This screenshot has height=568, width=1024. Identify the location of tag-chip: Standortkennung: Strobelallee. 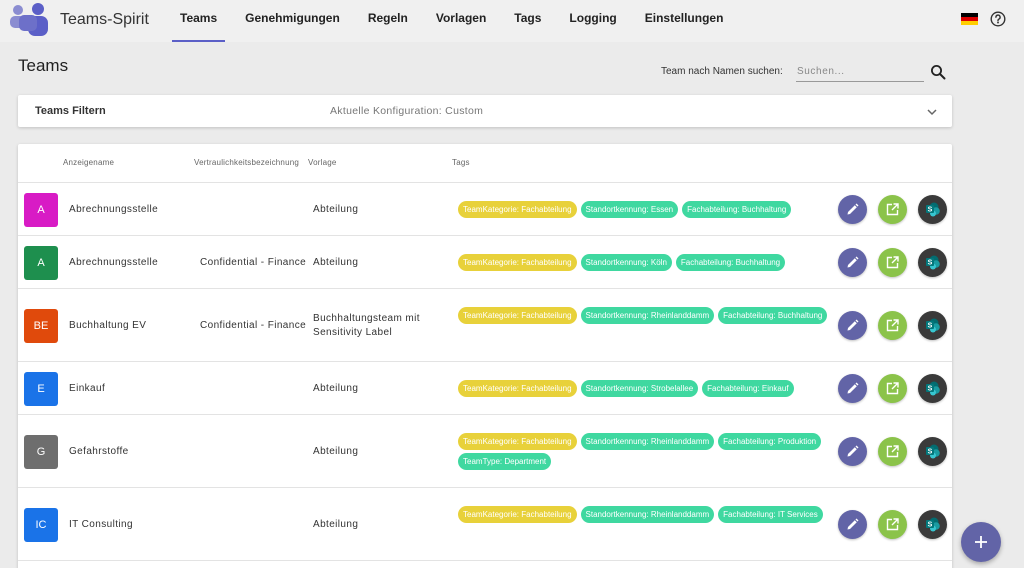
(639, 388).